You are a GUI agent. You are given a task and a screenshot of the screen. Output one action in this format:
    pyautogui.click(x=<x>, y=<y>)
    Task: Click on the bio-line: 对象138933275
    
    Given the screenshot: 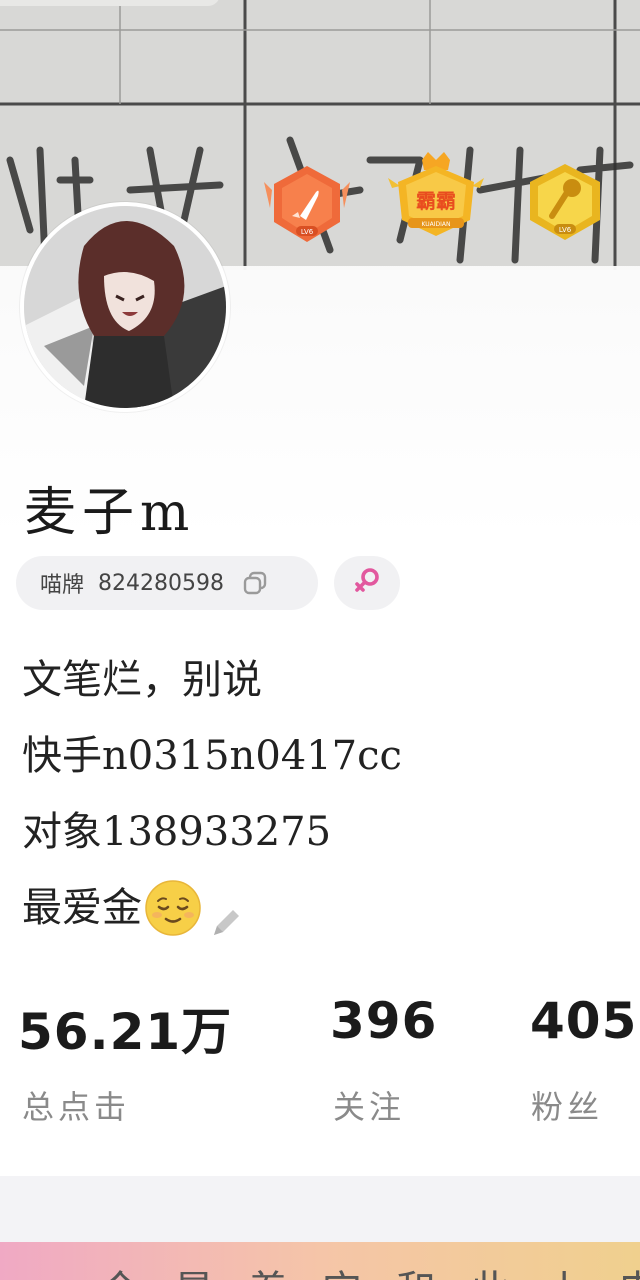 What is the action you would take?
    pyautogui.click(x=177, y=832)
    